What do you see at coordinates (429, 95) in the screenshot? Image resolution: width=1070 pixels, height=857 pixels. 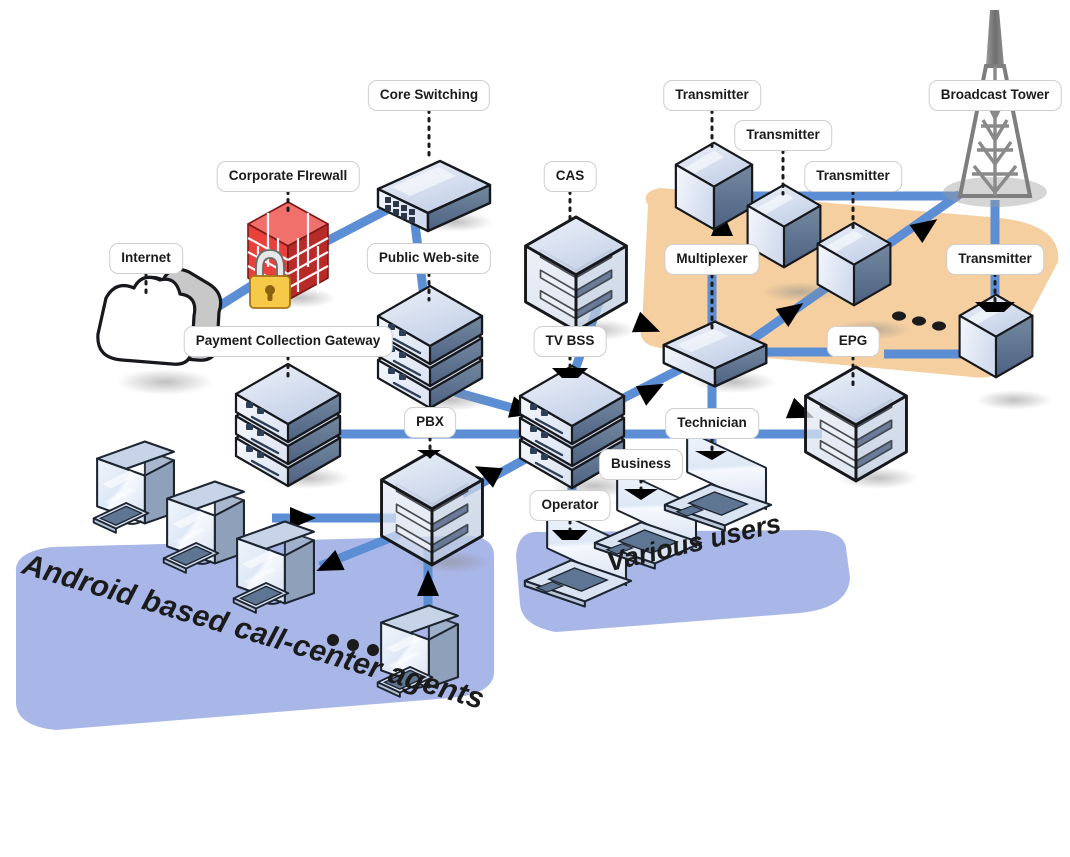 I see `label-core-switching: Core Switching` at bounding box center [429, 95].